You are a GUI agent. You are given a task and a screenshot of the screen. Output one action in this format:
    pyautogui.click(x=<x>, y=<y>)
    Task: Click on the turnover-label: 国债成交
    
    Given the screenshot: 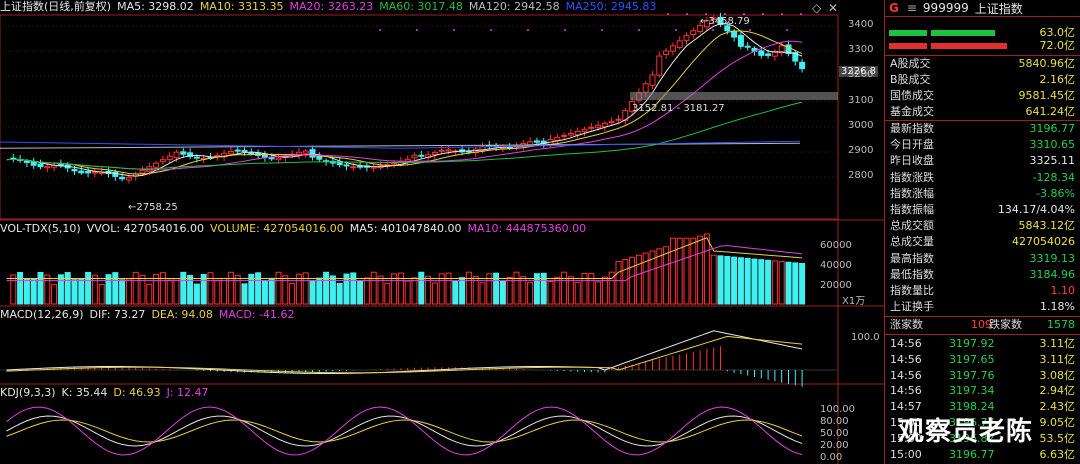 What is the action you would take?
    pyautogui.click(x=912, y=95)
    